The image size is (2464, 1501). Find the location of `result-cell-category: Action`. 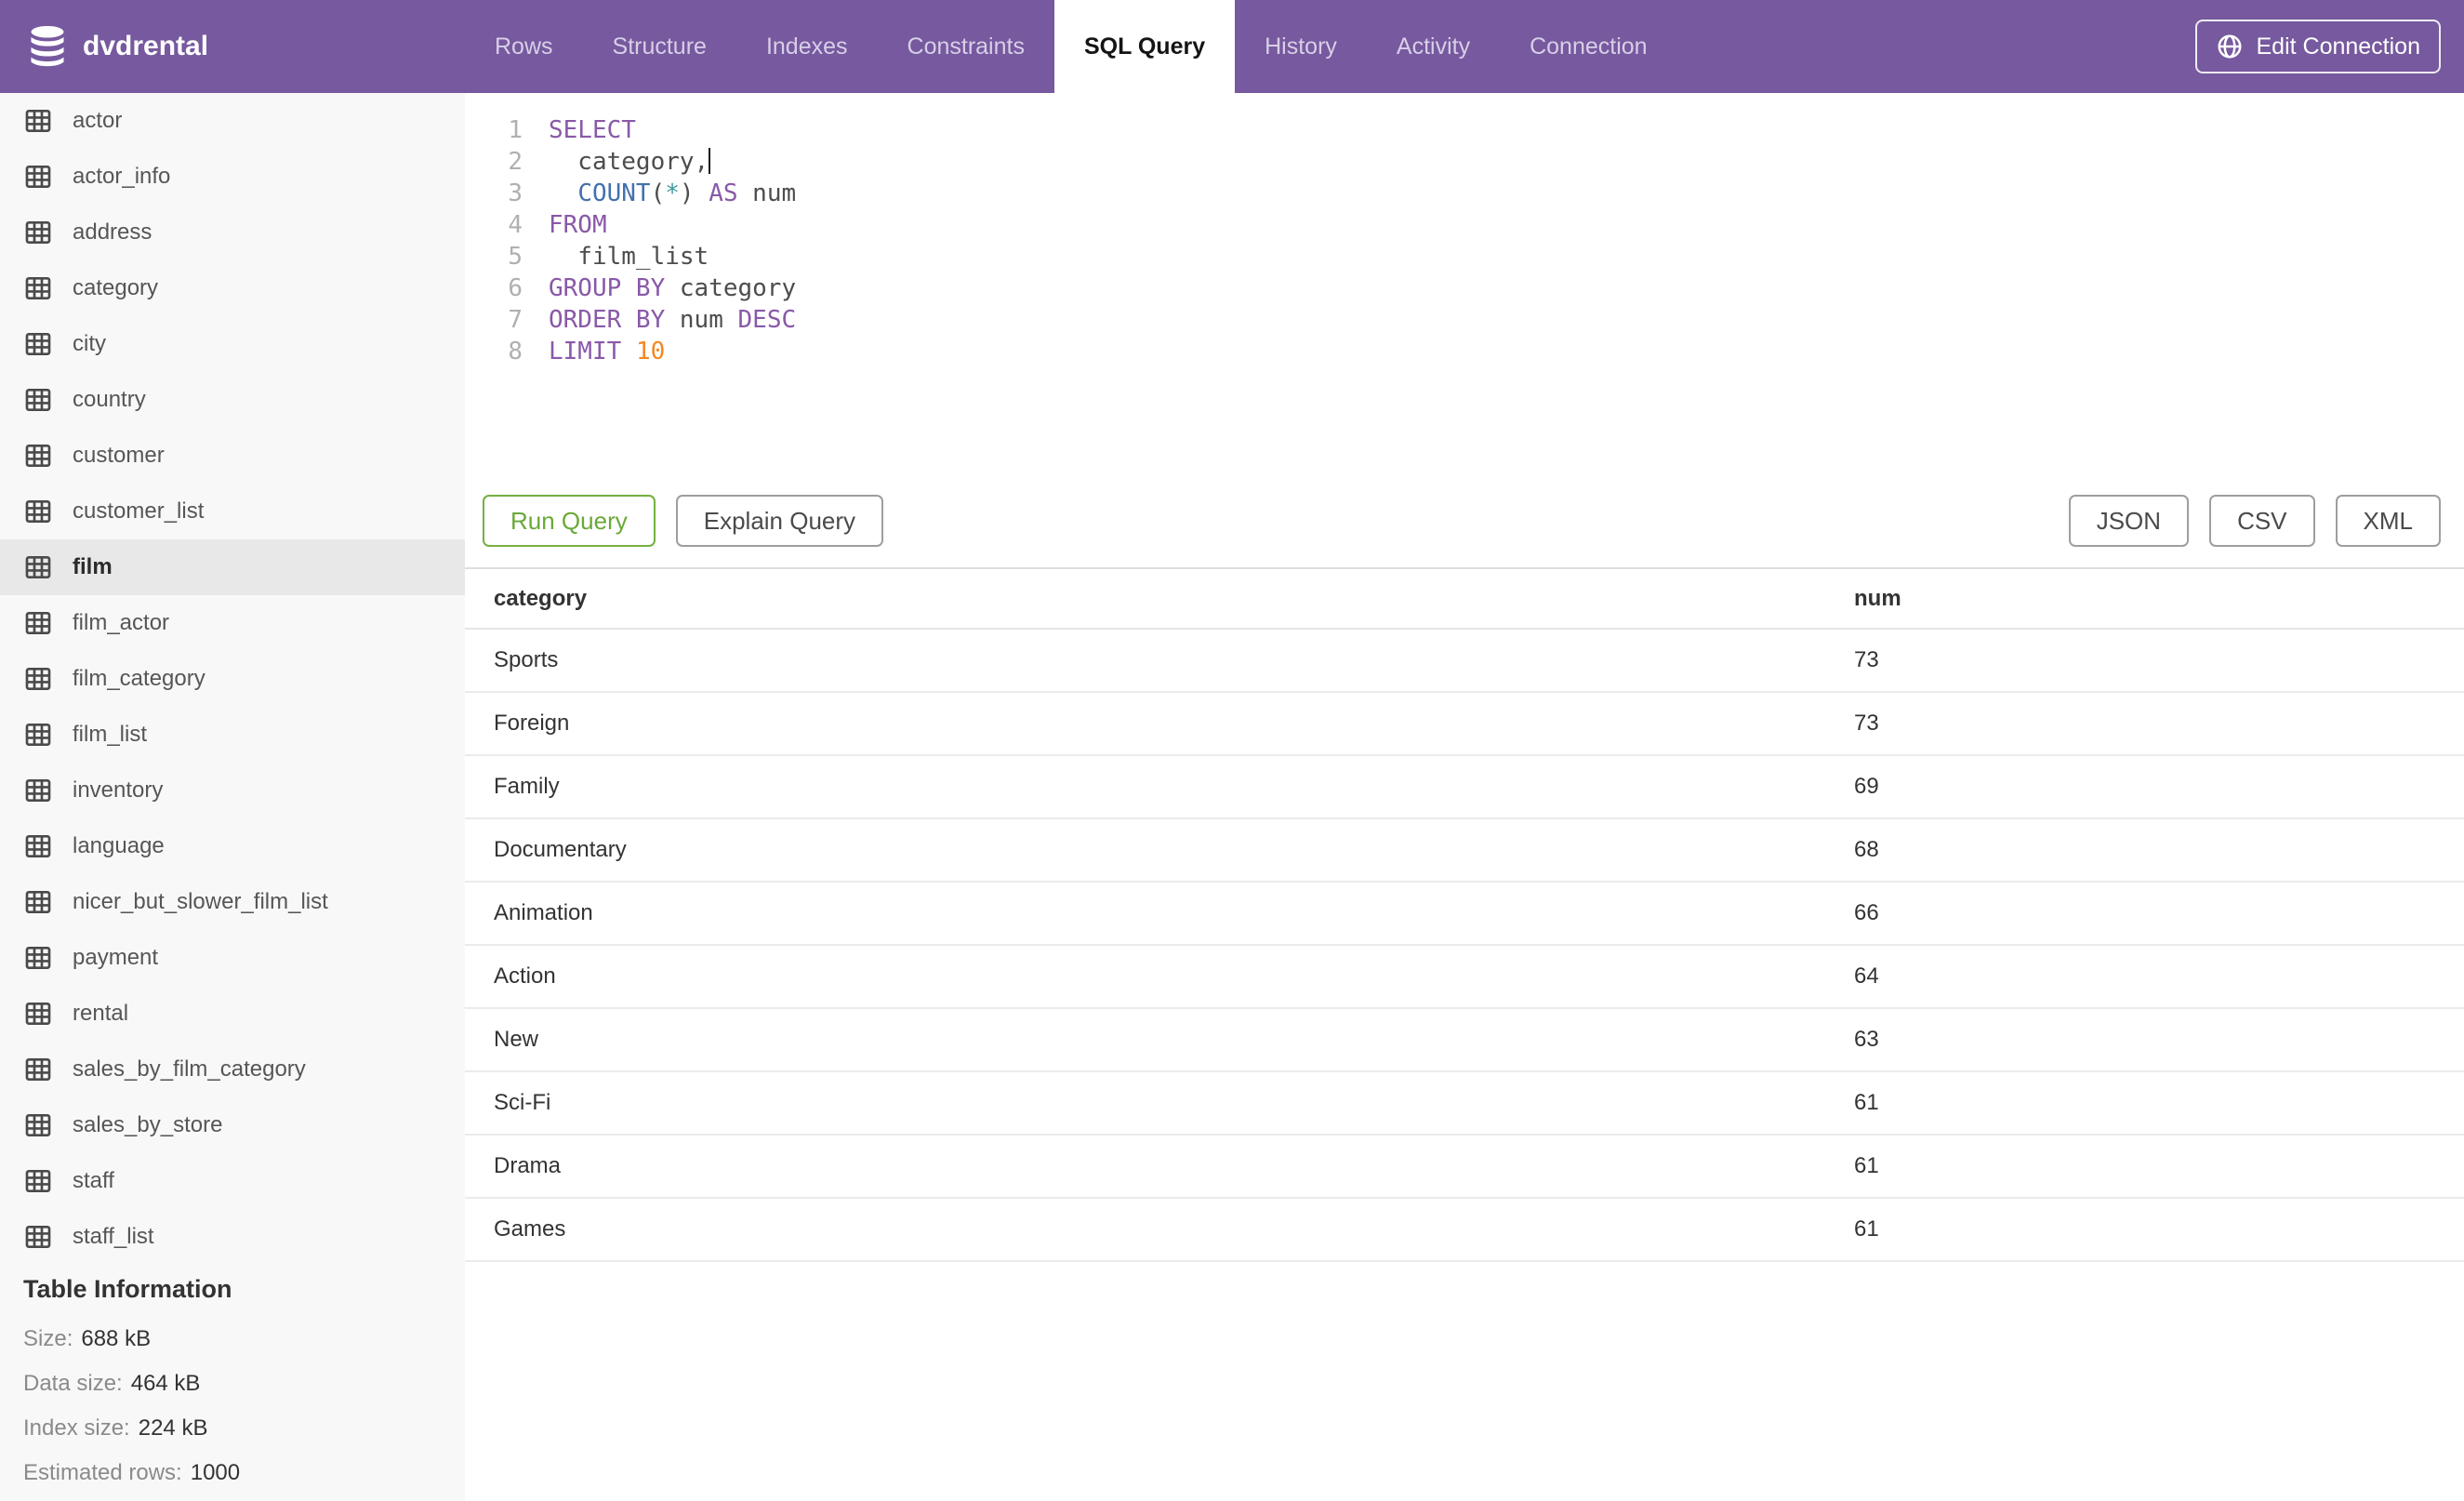

result-cell-category: Action is located at coordinates (1159, 977).